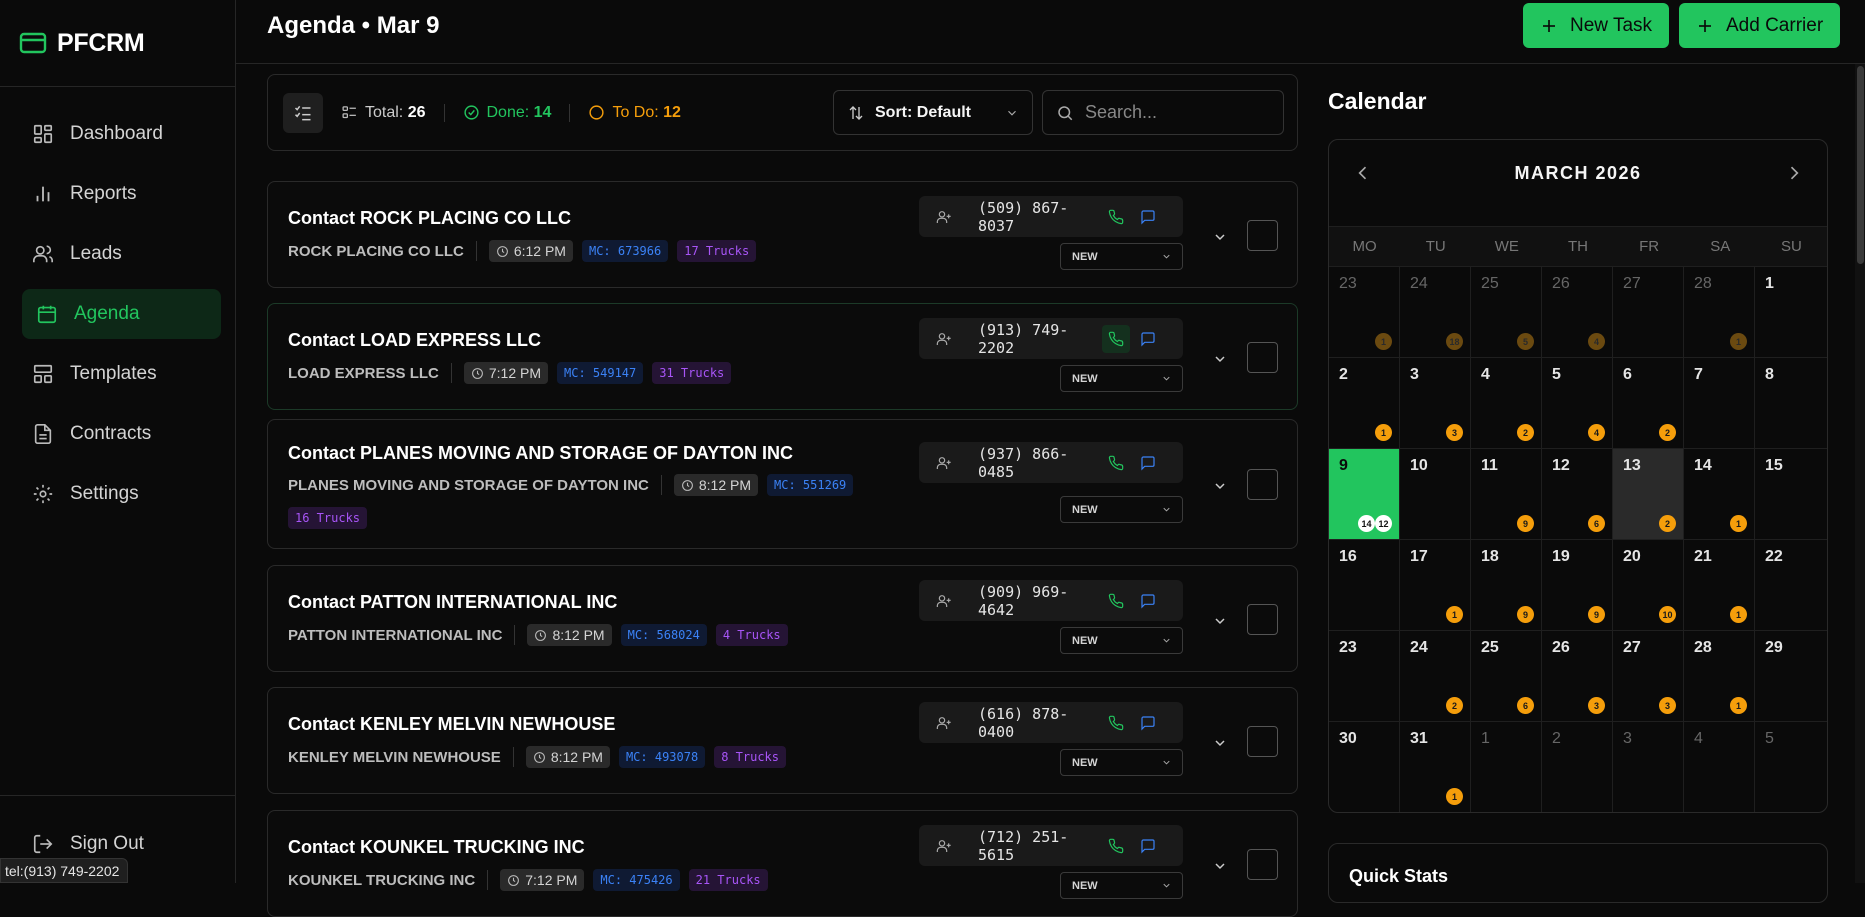 The image size is (1865, 917). I want to click on calendar-day: 8, so click(1791, 402).